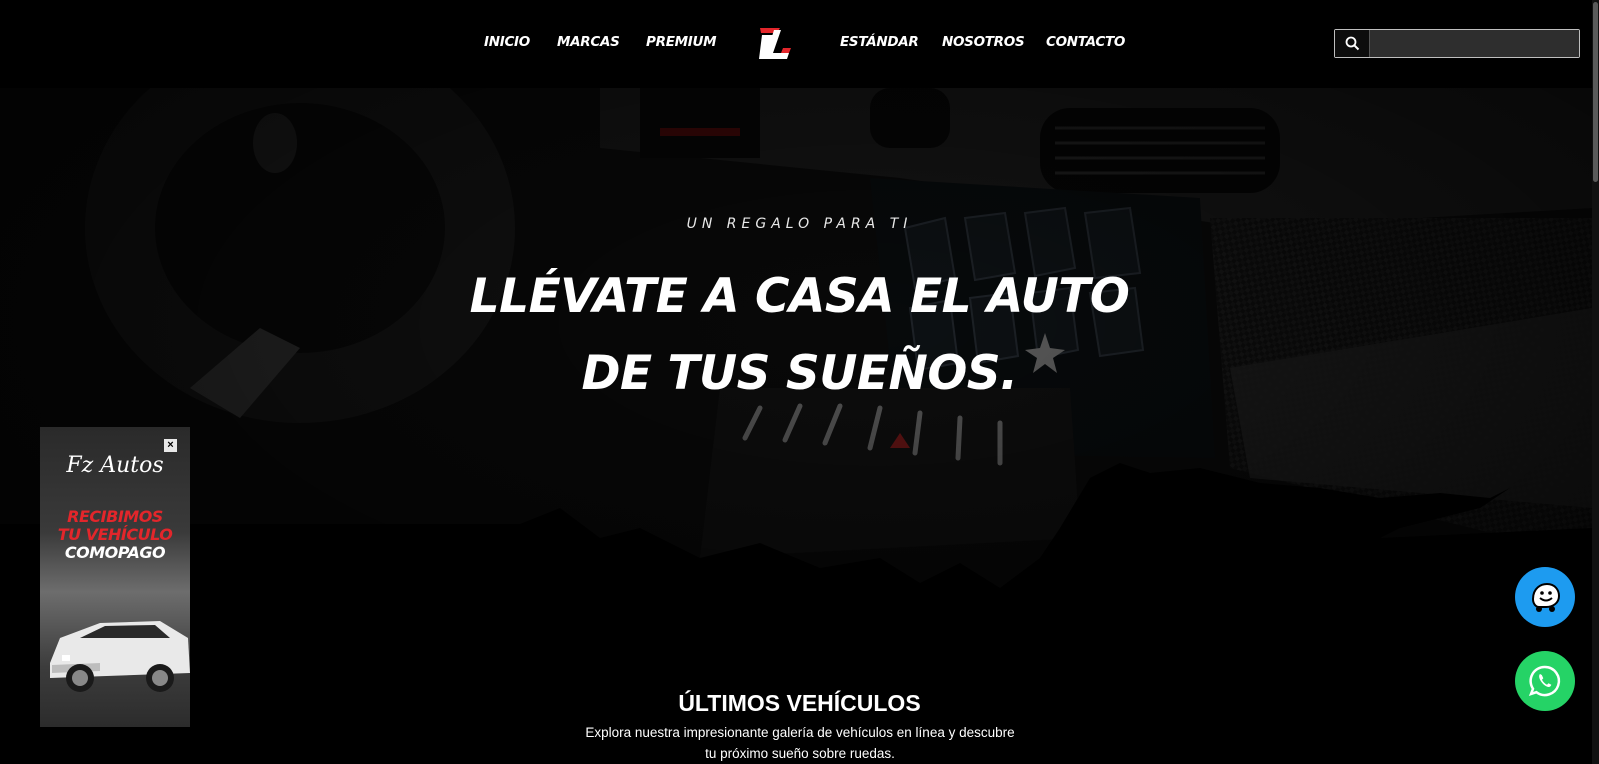 The image size is (1599, 764). What do you see at coordinates (1085, 42) in the screenshot?
I see `nav-contacto: CONTACTO` at bounding box center [1085, 42].